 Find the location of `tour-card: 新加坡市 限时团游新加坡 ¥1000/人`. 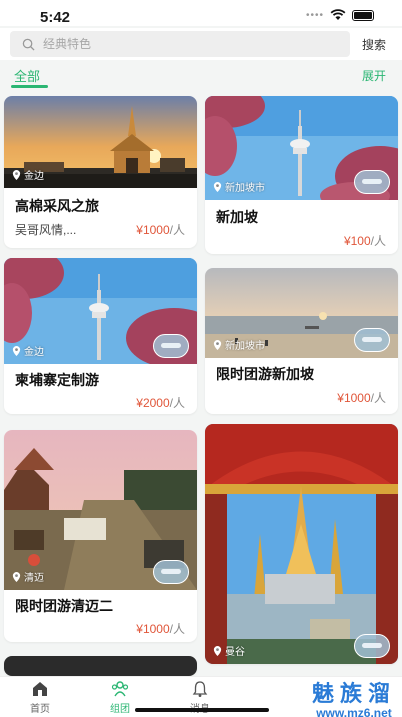

tour-card: 新加坡市 限时团游新加坡 ¥1000/人 is located at coordinates (301, 341).